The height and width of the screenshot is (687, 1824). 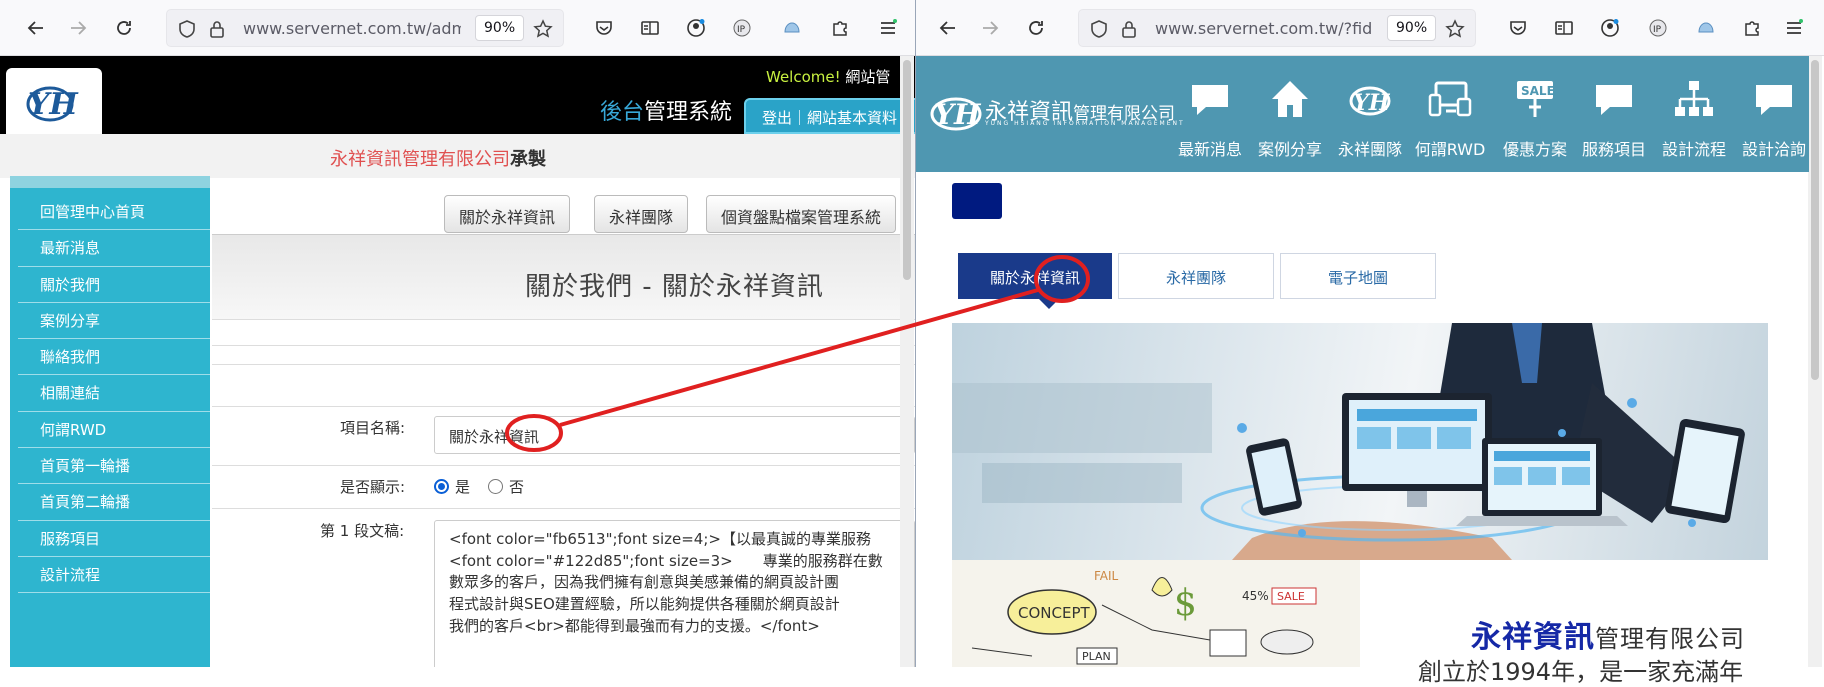 What do you see at coordinates (803, 77) in the screenshot?
I see `welcome-prefix: Welcome!` at bounding box center [803, 77].